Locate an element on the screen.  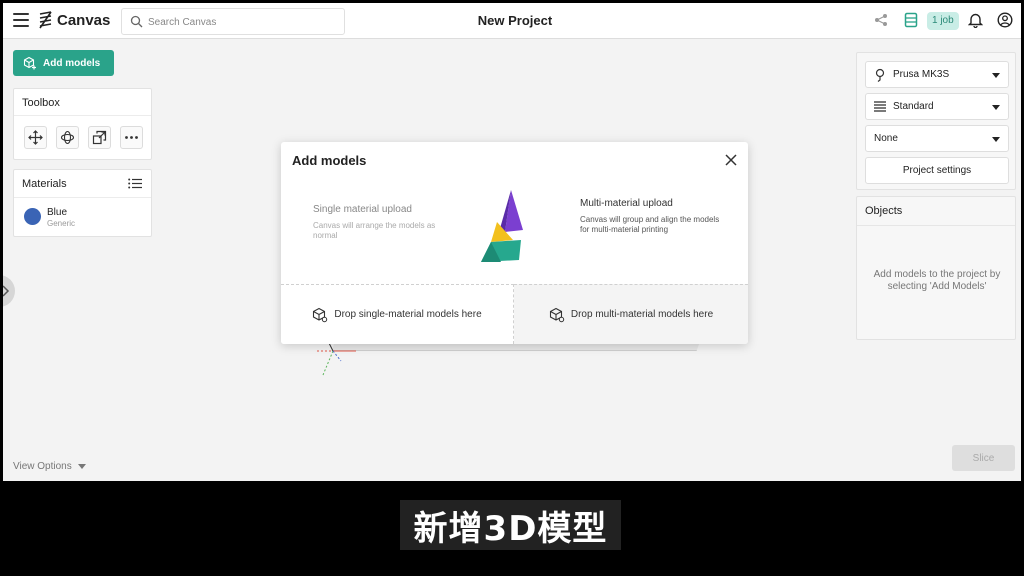
view-options-dropdown: View Options is located at coordinates (49, 466).